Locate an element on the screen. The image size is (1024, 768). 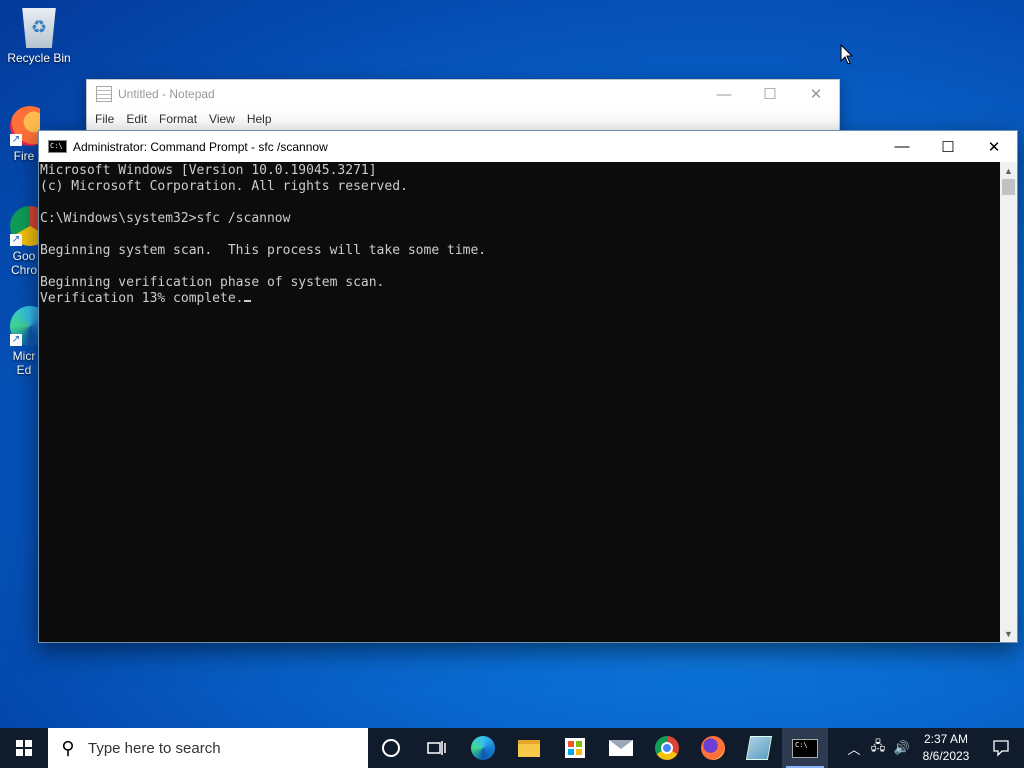
search-icon: ⚲ is located at coordinates (68, 747).